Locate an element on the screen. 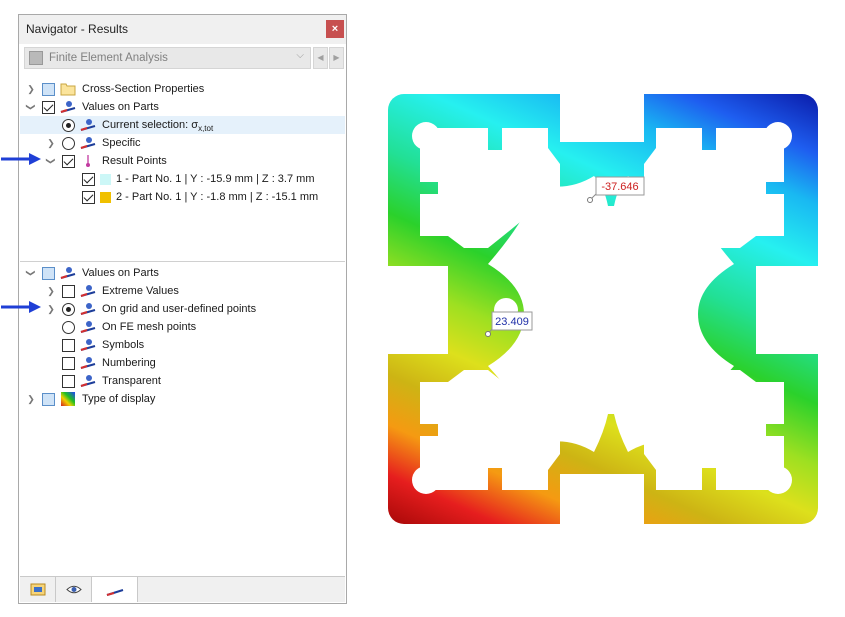 The image size is (845, 617). values-on-parts-2-checkbox is located at coordinates (48, 273).